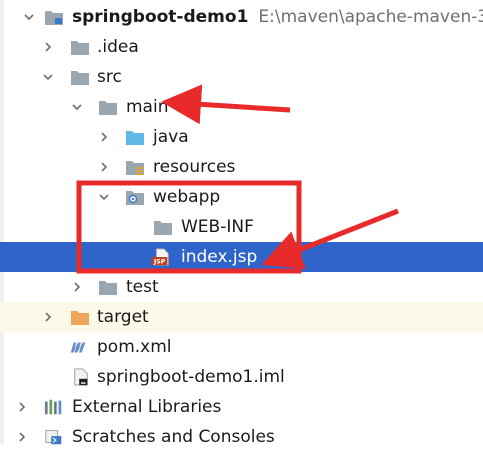 This screenshot has height=452, width=483. What do you see at coordinates (189, 227) in the screenshot?
I see `annotation-highlight-box` at bounding box center [189, 227].